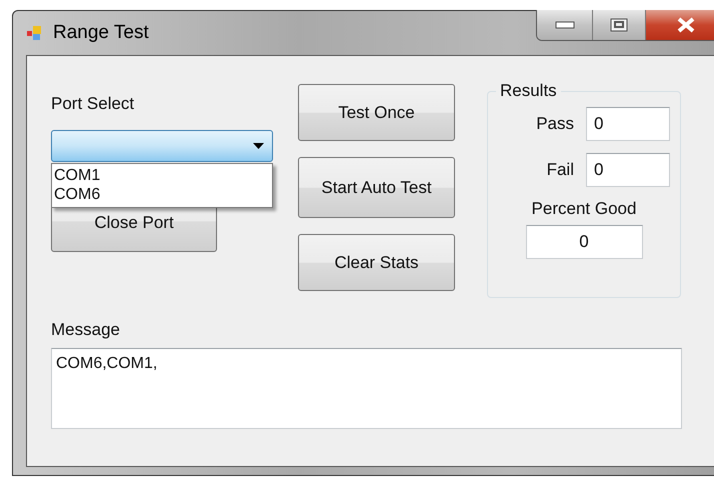 Image resolution: width=714 pixels, height=480 pixels. Describe the element at coordinates (376, 187) in the screenshot. I see `action-button: Start Auto Test` at that location.